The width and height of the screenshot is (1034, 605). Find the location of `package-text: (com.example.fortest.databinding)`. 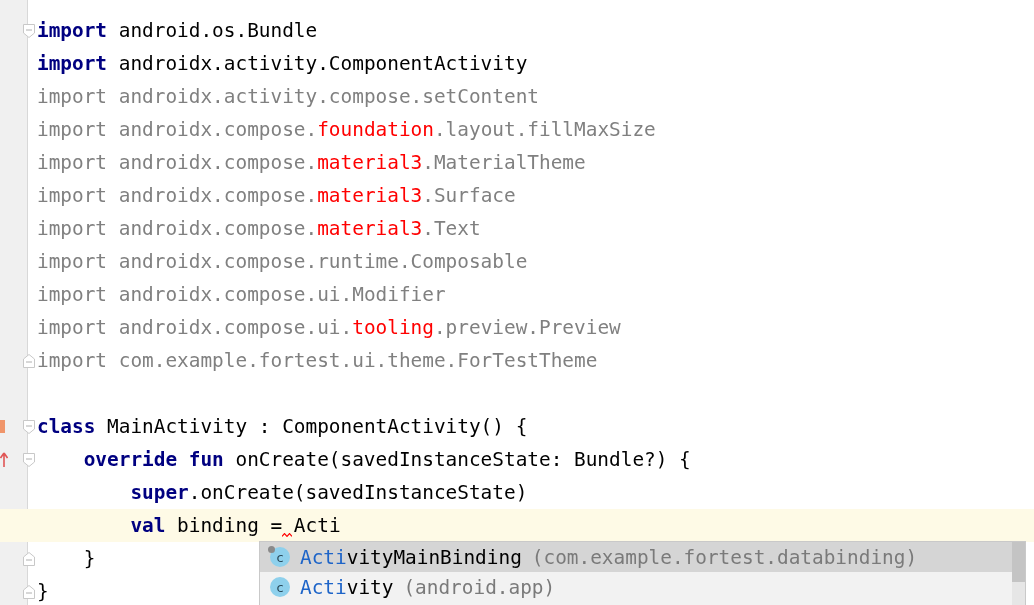

package-text: (com.example.fortest.databinding) is located at coordinates (724, 557).